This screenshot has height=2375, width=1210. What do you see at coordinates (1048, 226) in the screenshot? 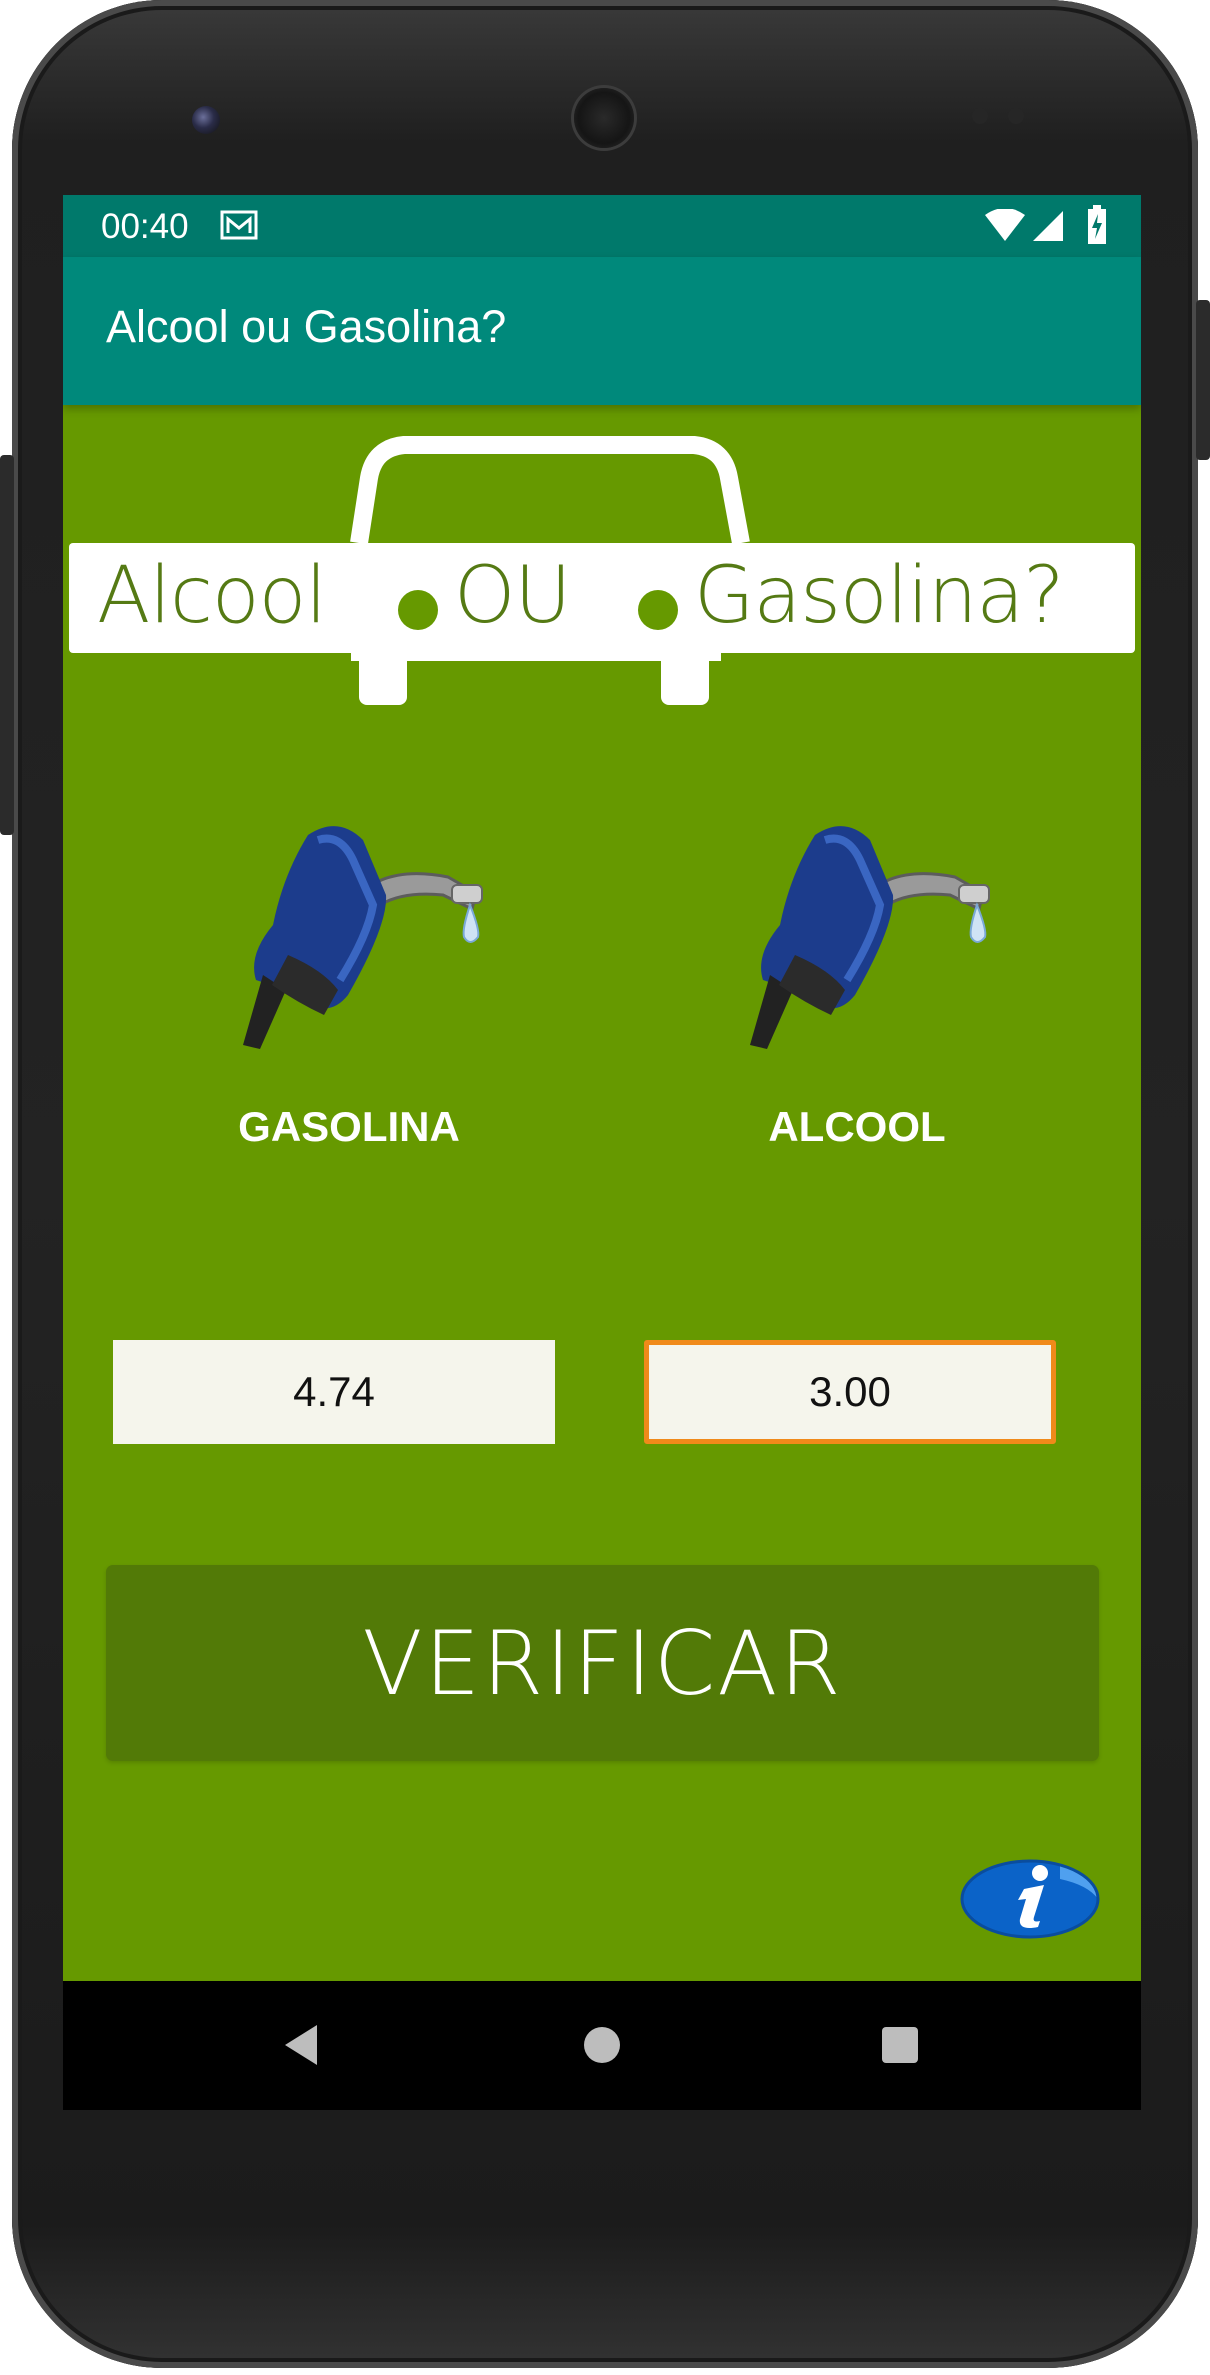
I see `signal-icon` at bounding box center [1048, 226].